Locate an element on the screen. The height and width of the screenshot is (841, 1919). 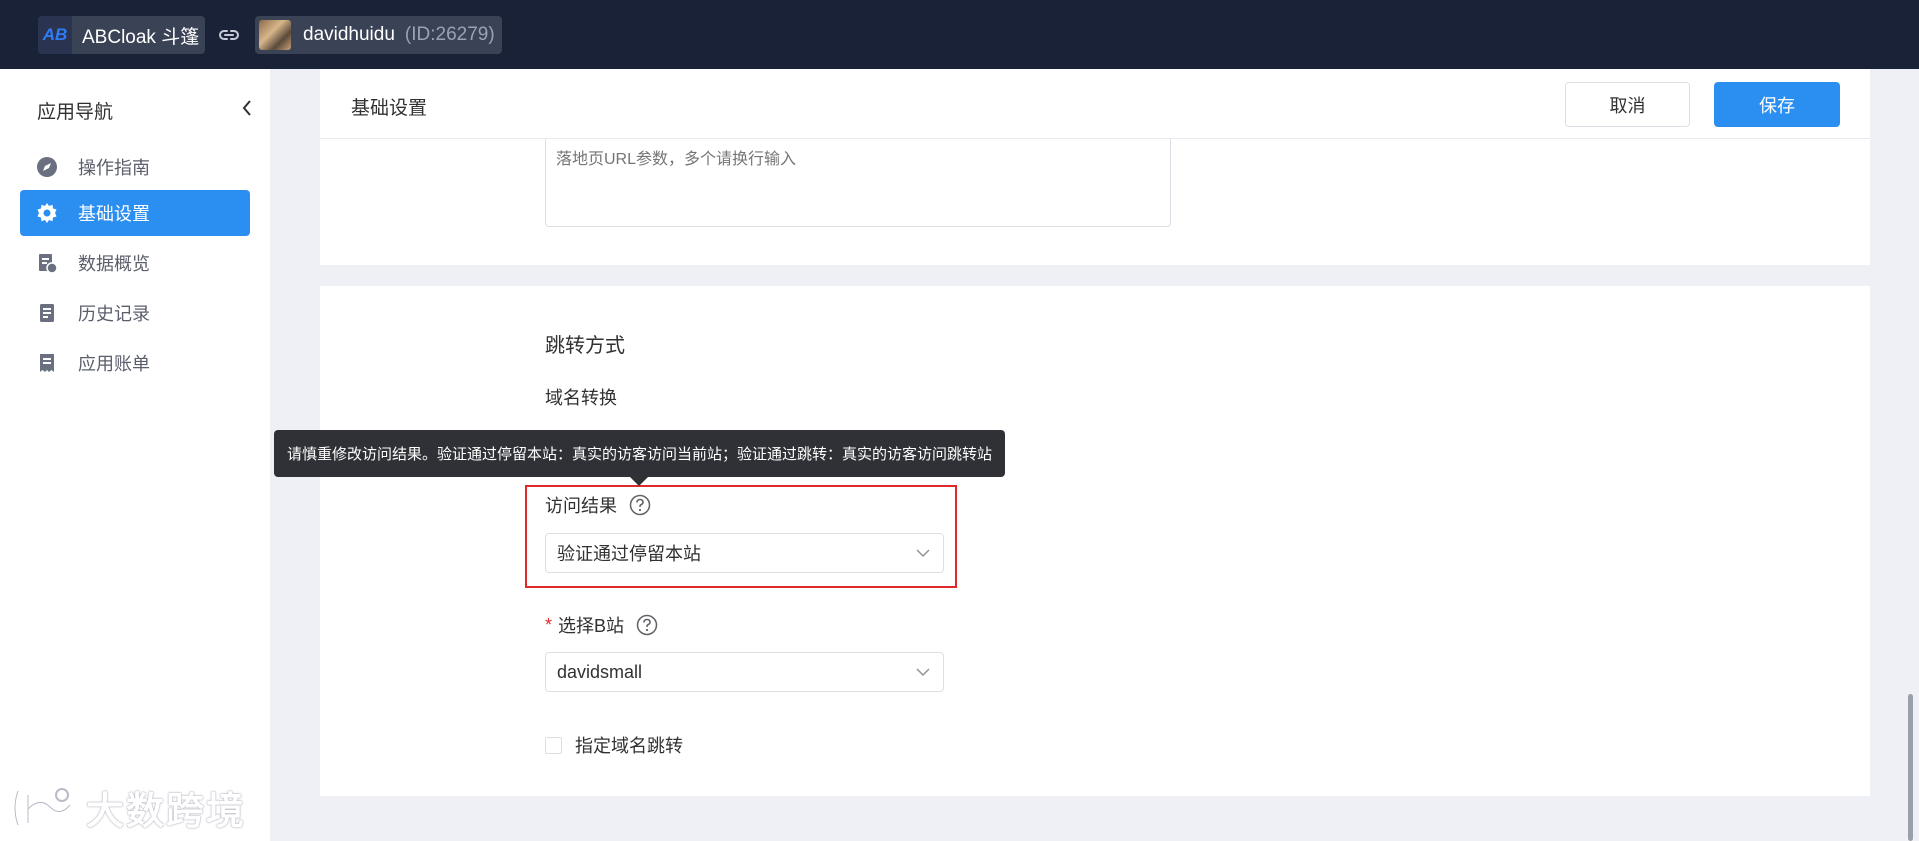
landing-params-card is located at coordinates (1095, 202).